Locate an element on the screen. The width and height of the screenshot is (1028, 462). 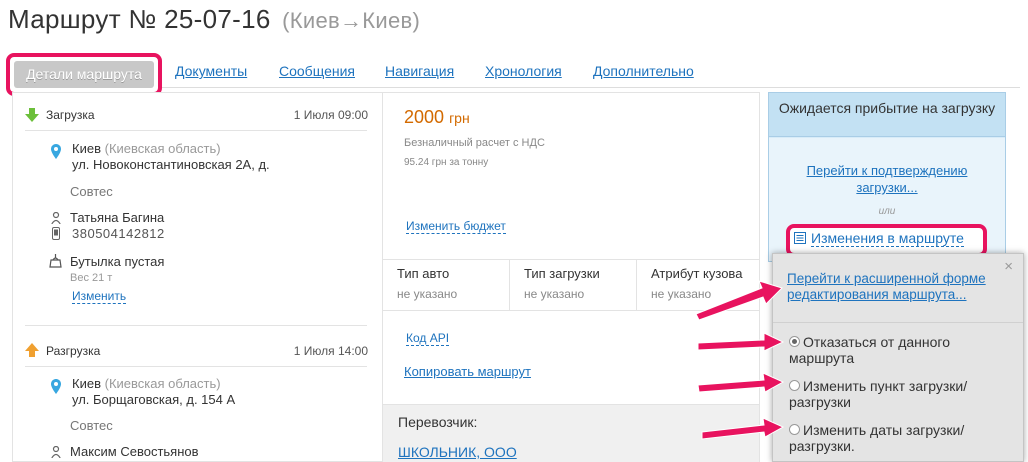
tab-additional: Дополнительно is located at coordinates (643, 71).